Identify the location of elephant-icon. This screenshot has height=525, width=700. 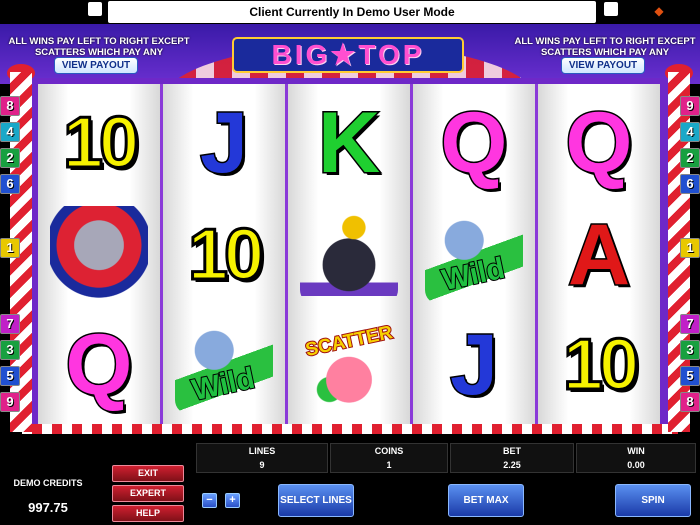
(99, 255).